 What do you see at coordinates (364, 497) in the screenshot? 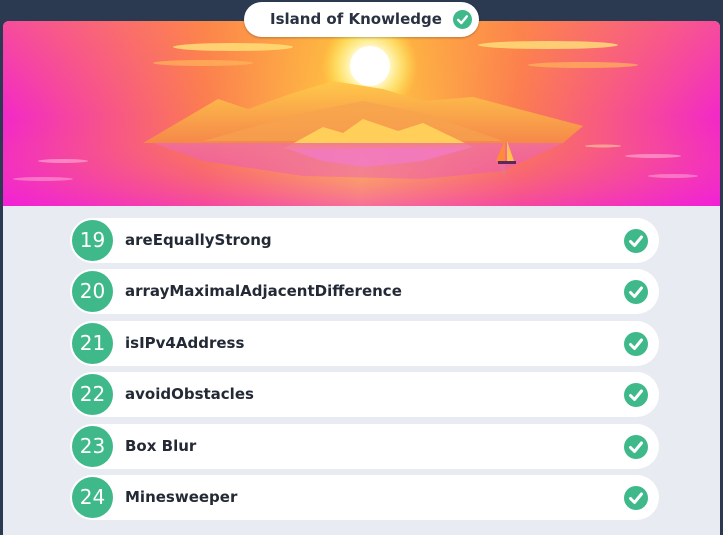
I see `task-row: 24 Minesweeper` at bounding box center [364, 497].